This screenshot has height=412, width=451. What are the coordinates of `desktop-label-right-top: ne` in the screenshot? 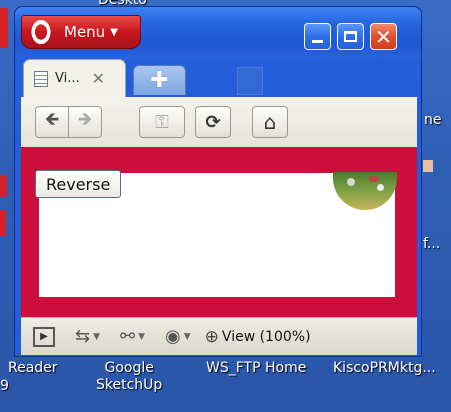 It's located at (433, 120).